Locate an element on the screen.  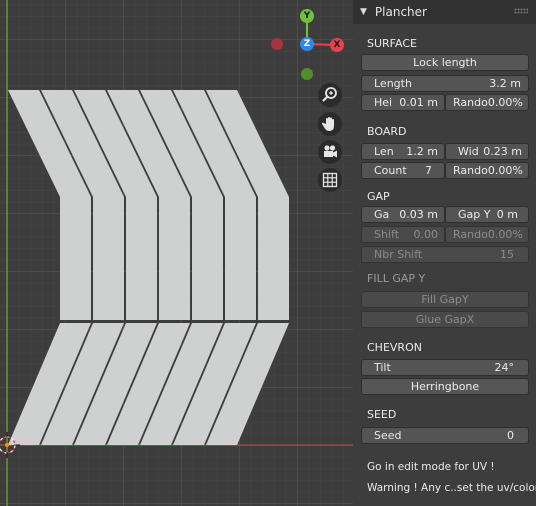
surface-rando-value: 0.00% is located at coordinates (505, 102).